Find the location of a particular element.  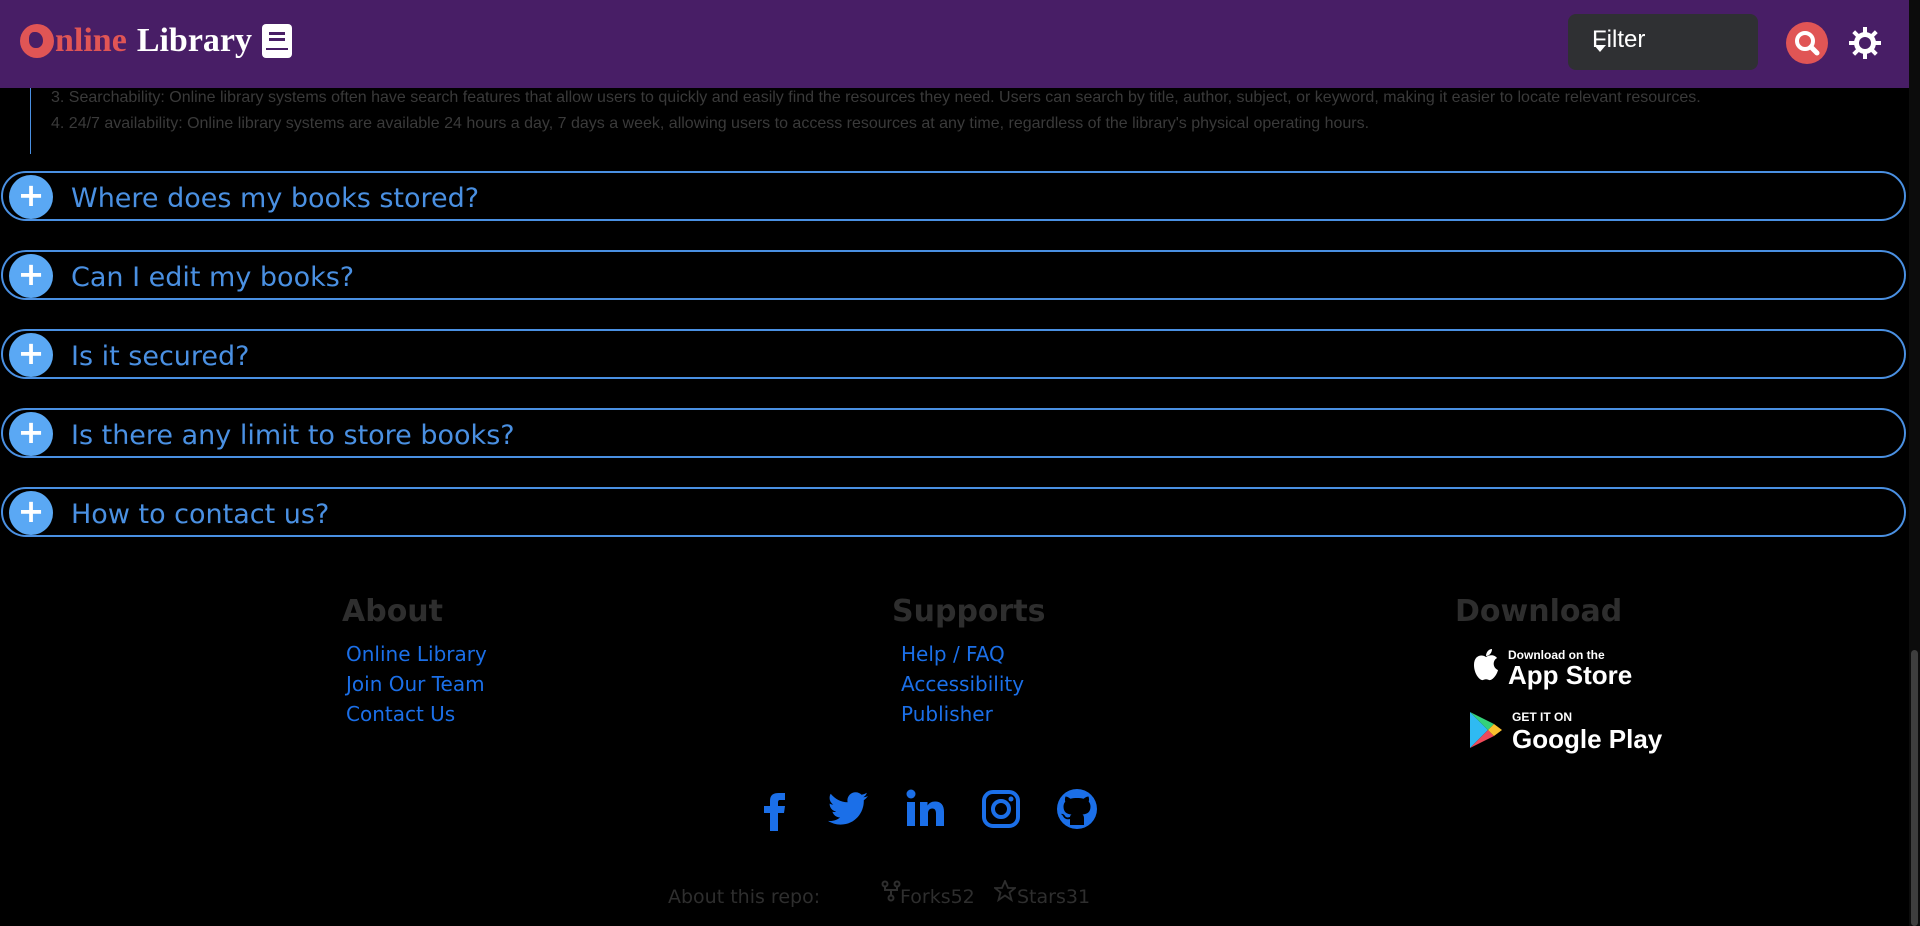

star-icon is located at coordinates (1005, 891).